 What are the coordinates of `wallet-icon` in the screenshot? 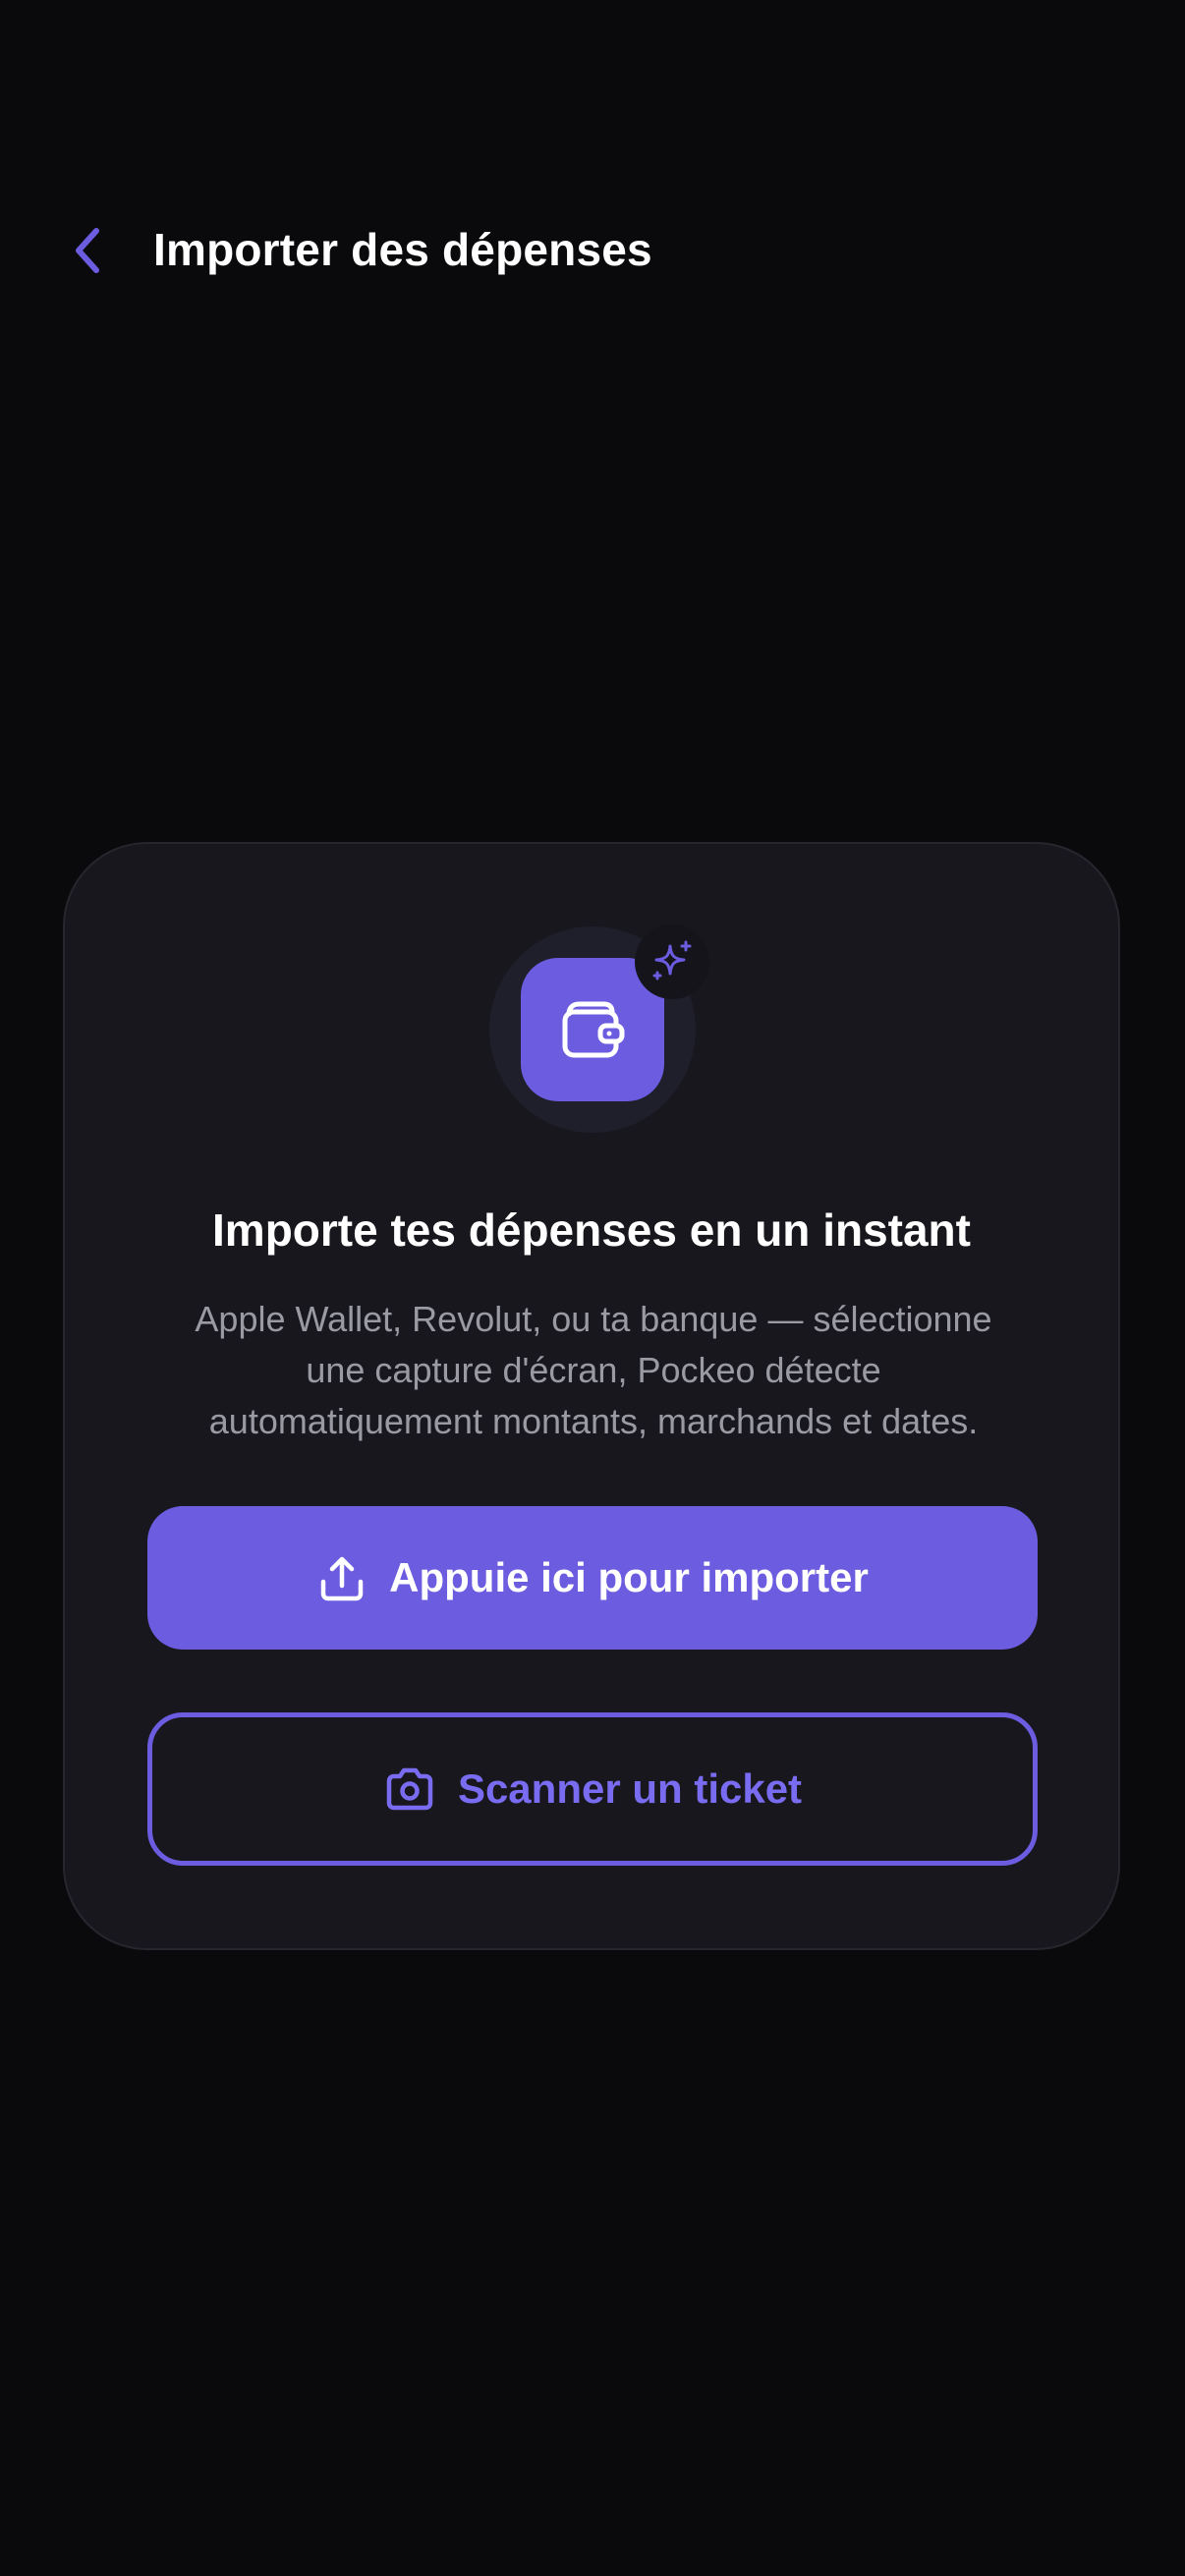 It's located at (592, 1029).